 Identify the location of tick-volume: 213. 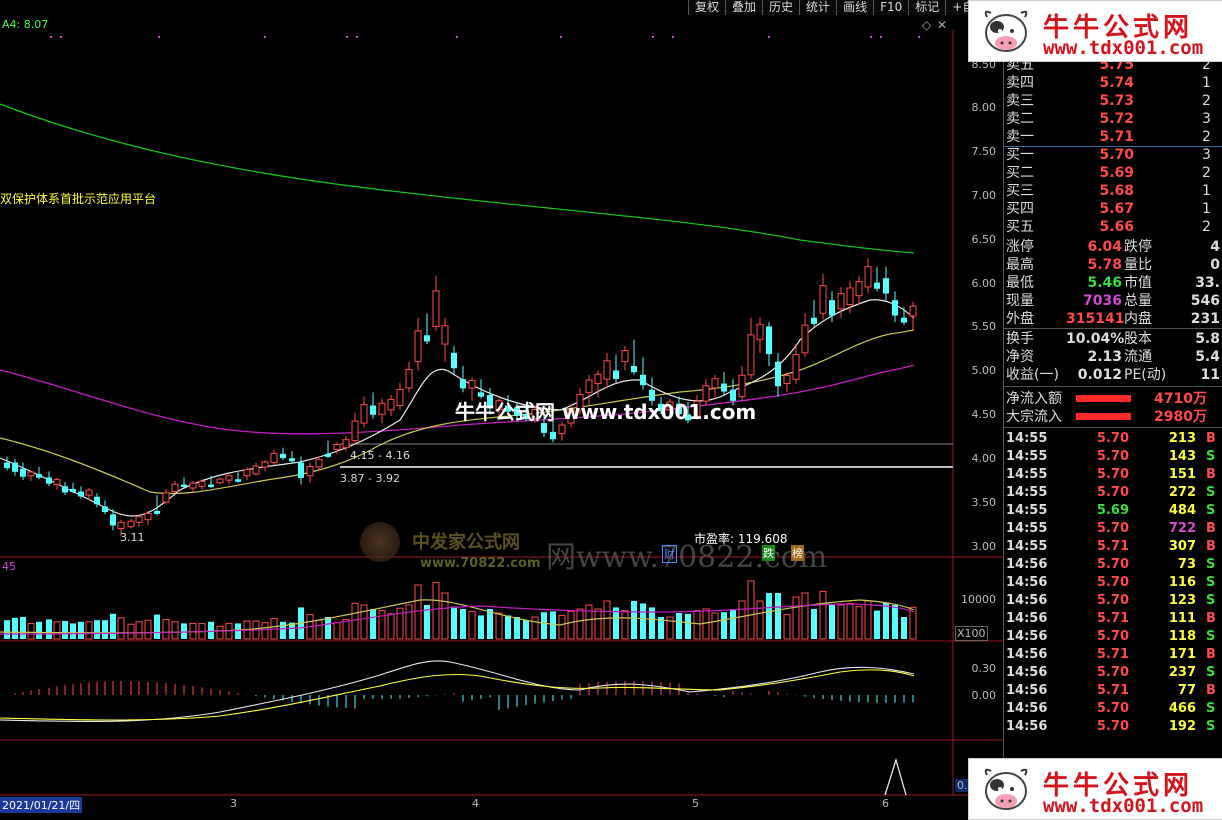
(1182, 438).